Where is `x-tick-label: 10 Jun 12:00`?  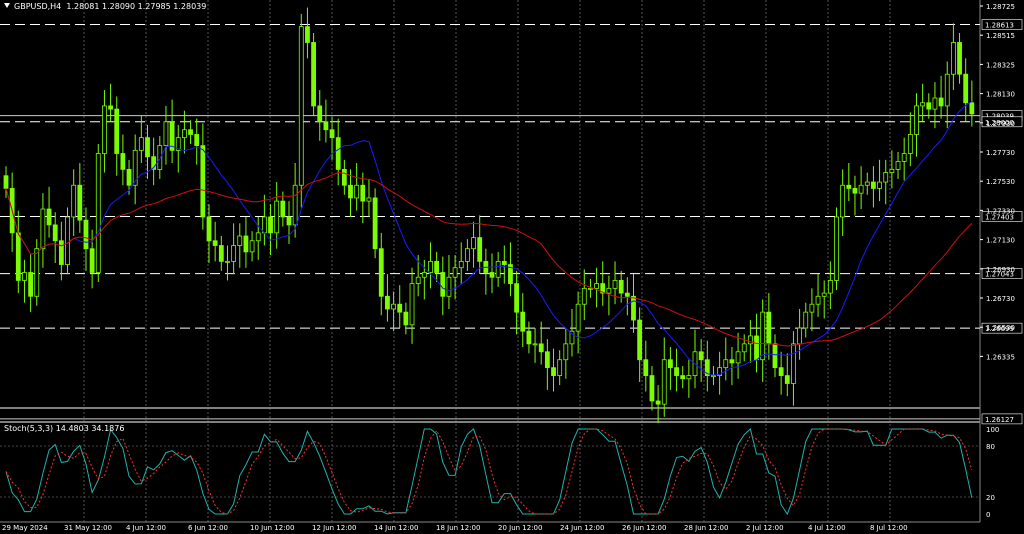 x-tick-label: 10 Jun 12:00 is located at coordinates (272, 528).